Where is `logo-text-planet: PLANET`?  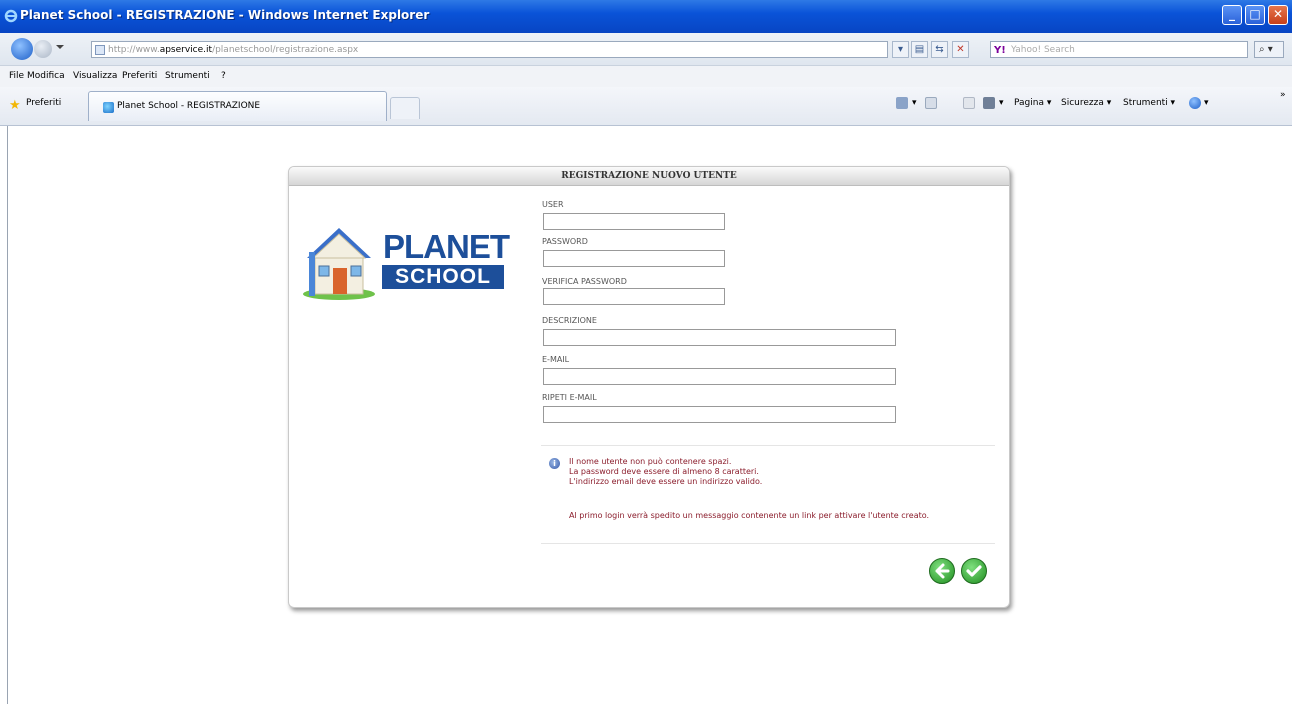 logo-text-planet: PLANET is located at coordinates (446, 246).